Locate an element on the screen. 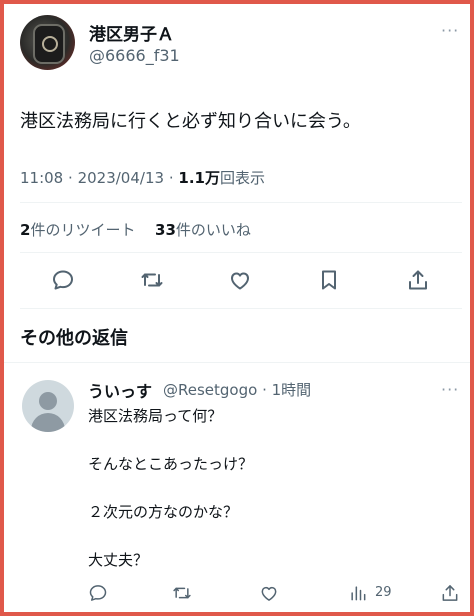 This screenshot has height=616, width=474. reply-display-name: ういっす is located at coordinates (120, 390).